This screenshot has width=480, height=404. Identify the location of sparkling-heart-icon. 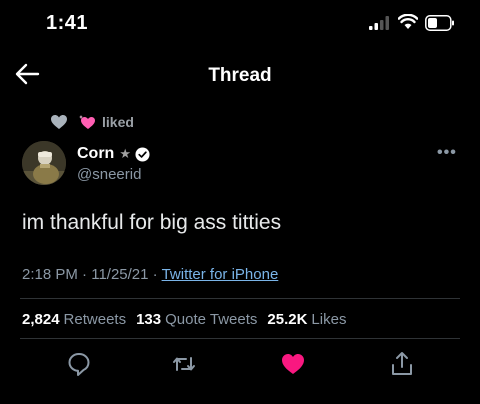
(87, 122).